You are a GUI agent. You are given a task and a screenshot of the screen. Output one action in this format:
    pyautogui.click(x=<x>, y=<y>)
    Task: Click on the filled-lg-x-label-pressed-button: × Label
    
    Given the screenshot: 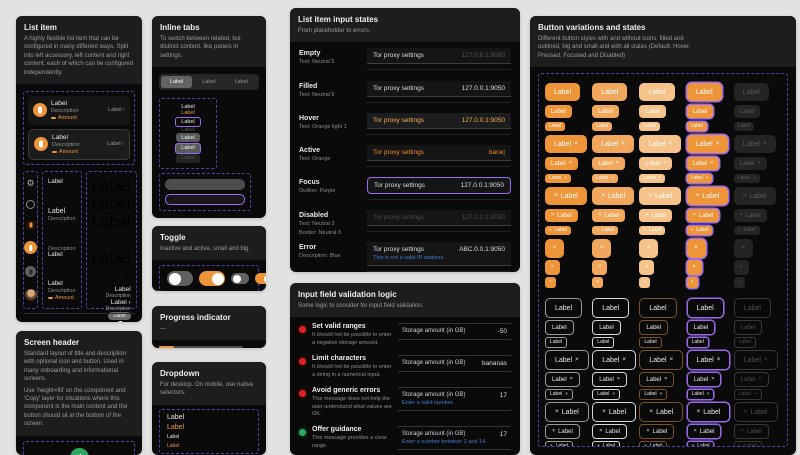 What is the action you would take?
    pyautogui.click(x=660, y=196)
    